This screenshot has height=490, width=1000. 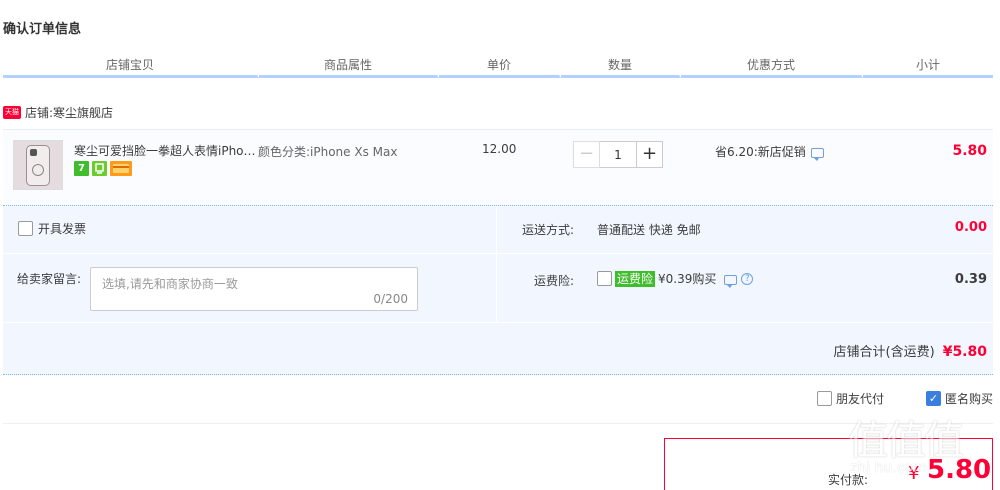 I want to click on shop-total-row: 店铺合计(含运费) ¥5.80, so click(x=498, y=348).